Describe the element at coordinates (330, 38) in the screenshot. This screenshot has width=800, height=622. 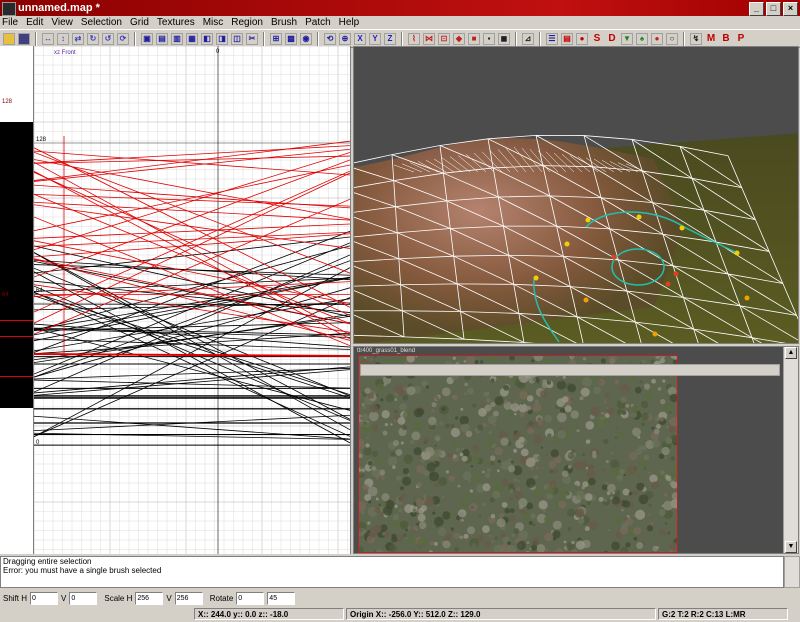
I see `view-cycle-icon: ⟲` at that location.